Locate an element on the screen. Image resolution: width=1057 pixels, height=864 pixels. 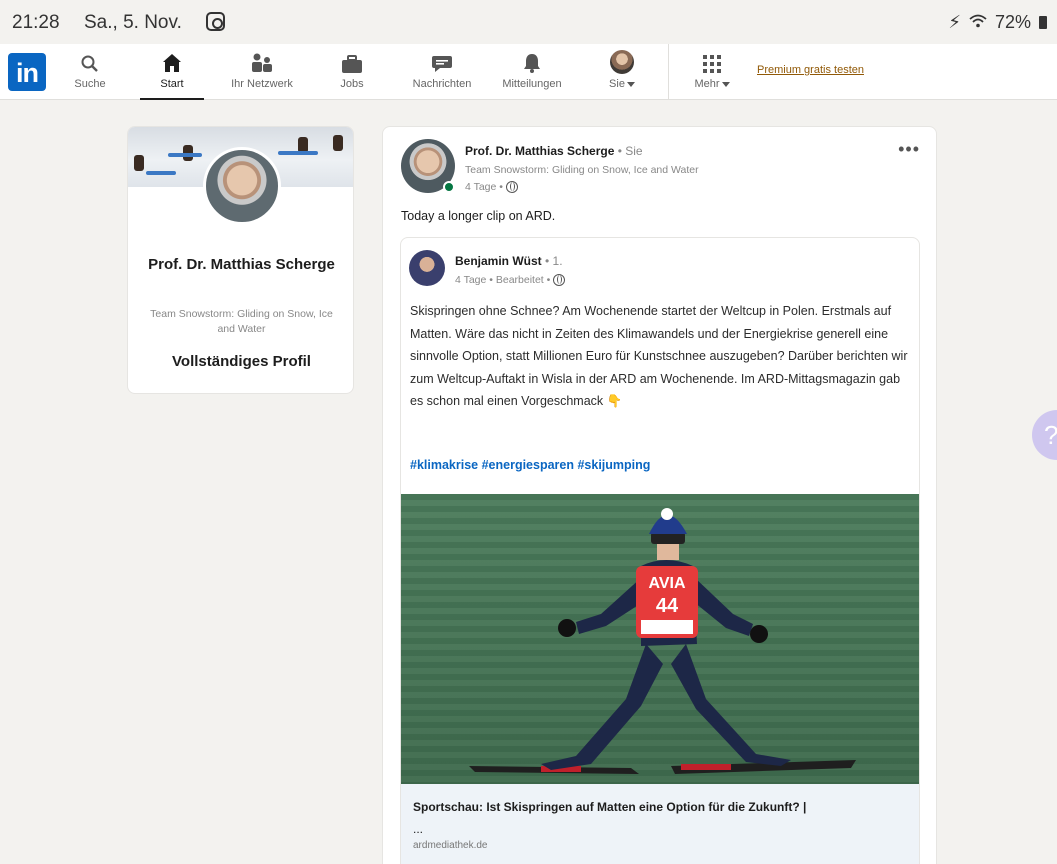
nav-messaging-label: Nachrichten is located at coordinates (442, 84).